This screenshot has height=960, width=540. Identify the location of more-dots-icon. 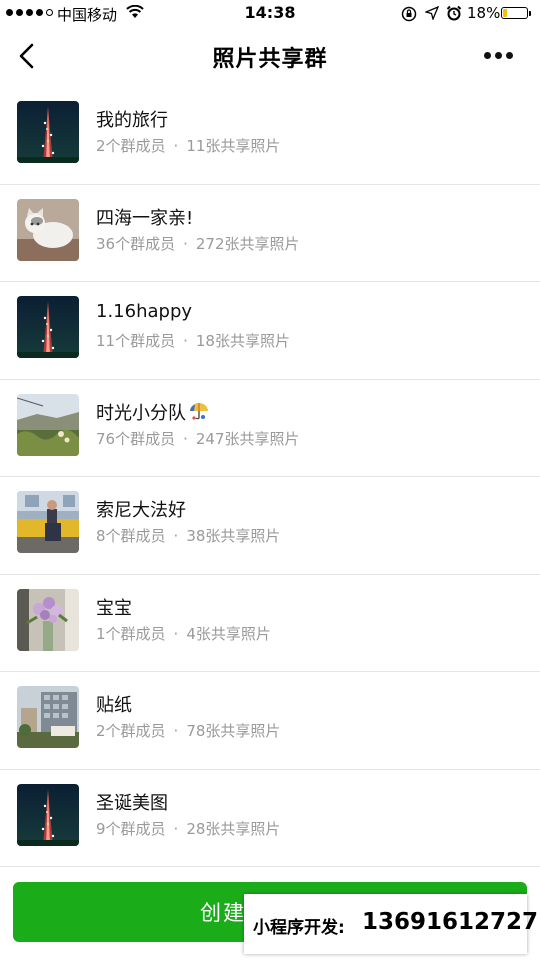
(487, 55).